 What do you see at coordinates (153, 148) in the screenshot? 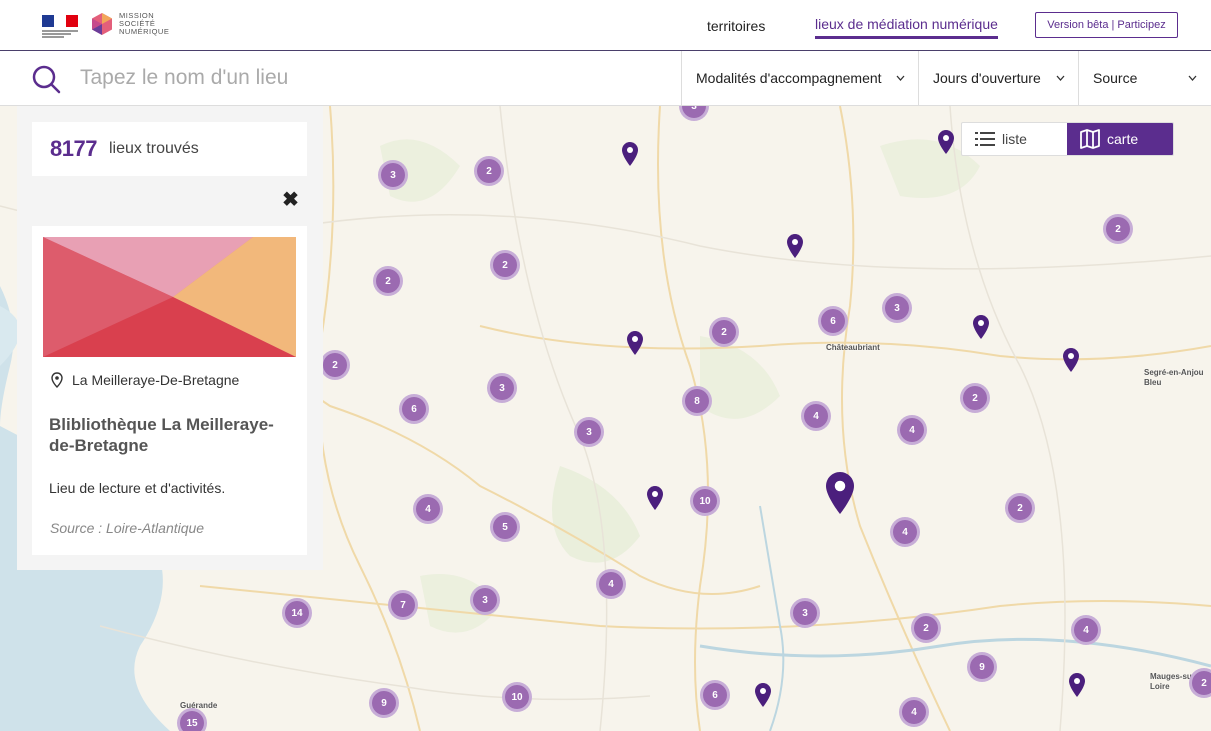
I see `results-count-label: lieux trouvés` at bounding box center [153, 148].